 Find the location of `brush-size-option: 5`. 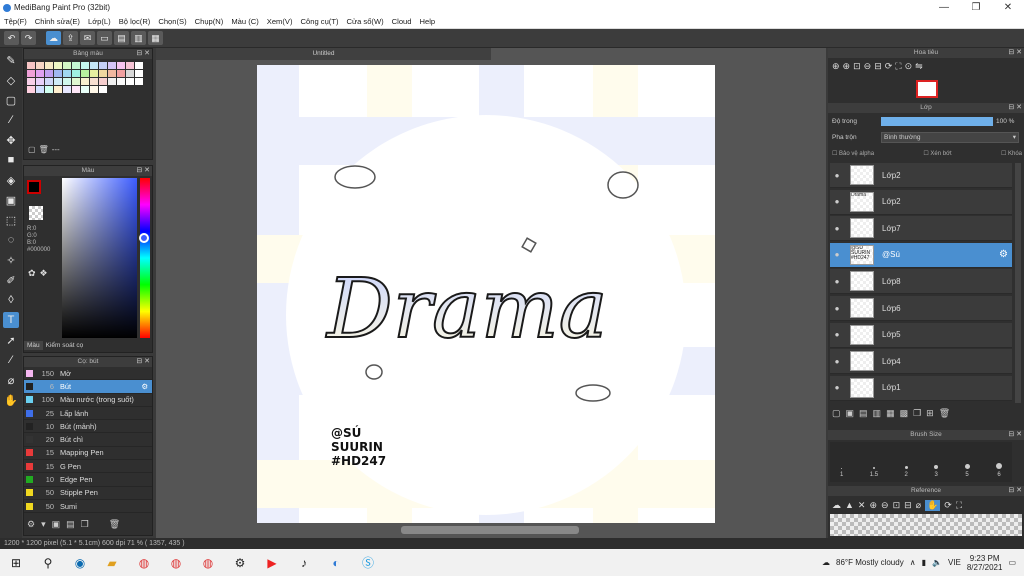

brush-size-option: 5 is located at coordinates (967, 471).